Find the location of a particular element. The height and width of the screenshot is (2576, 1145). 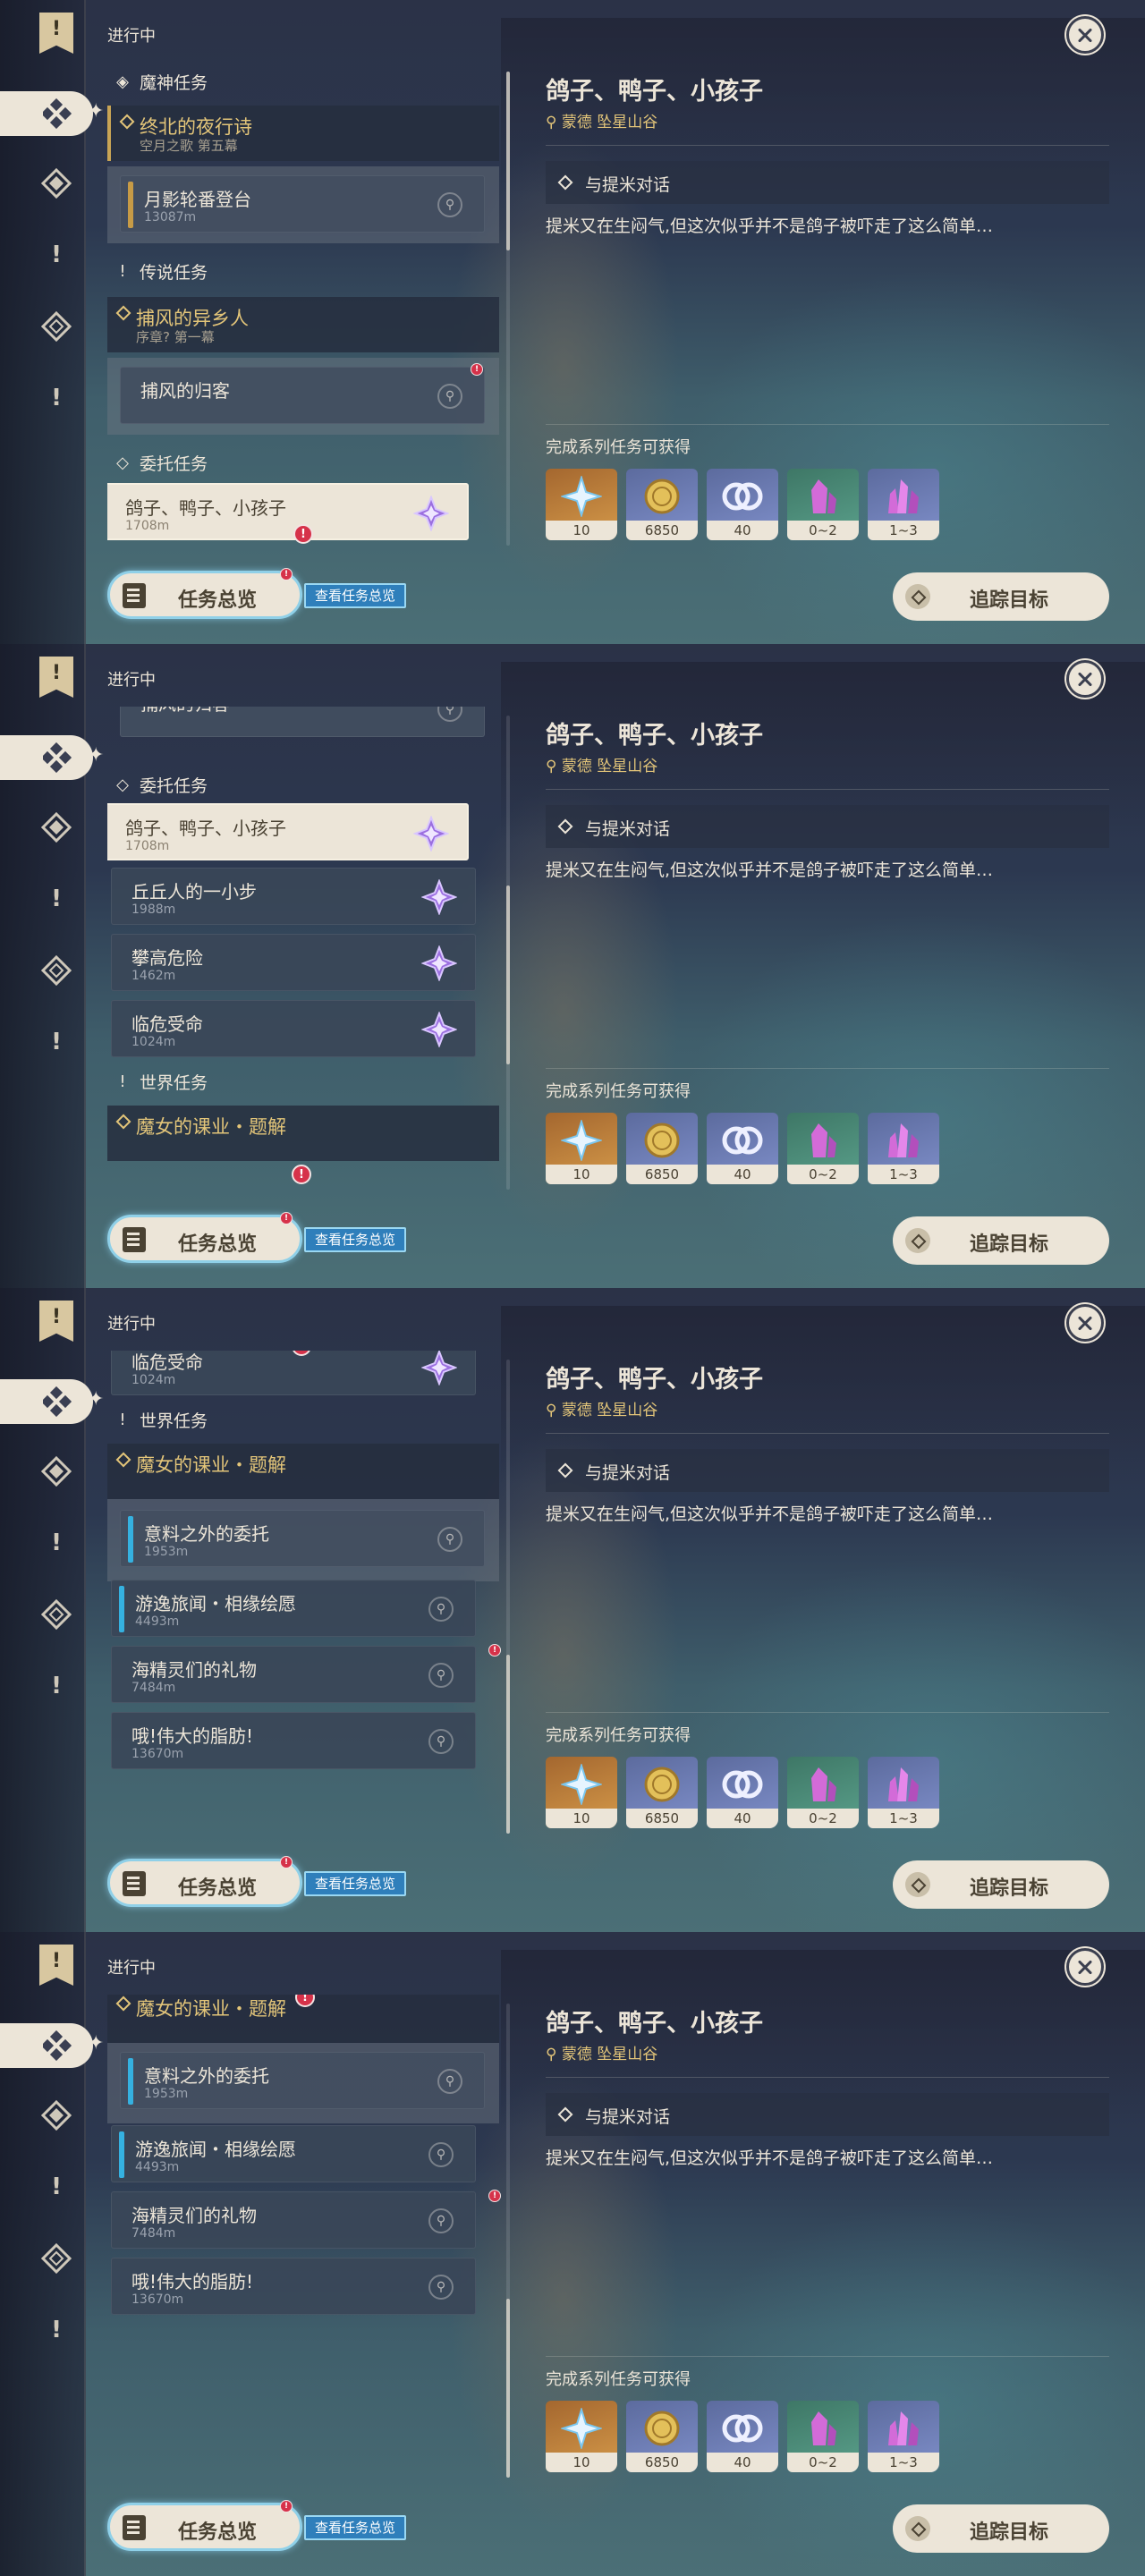

quest-card: 丘丘人的一小步 1988m is located at coordinates (293, 896).